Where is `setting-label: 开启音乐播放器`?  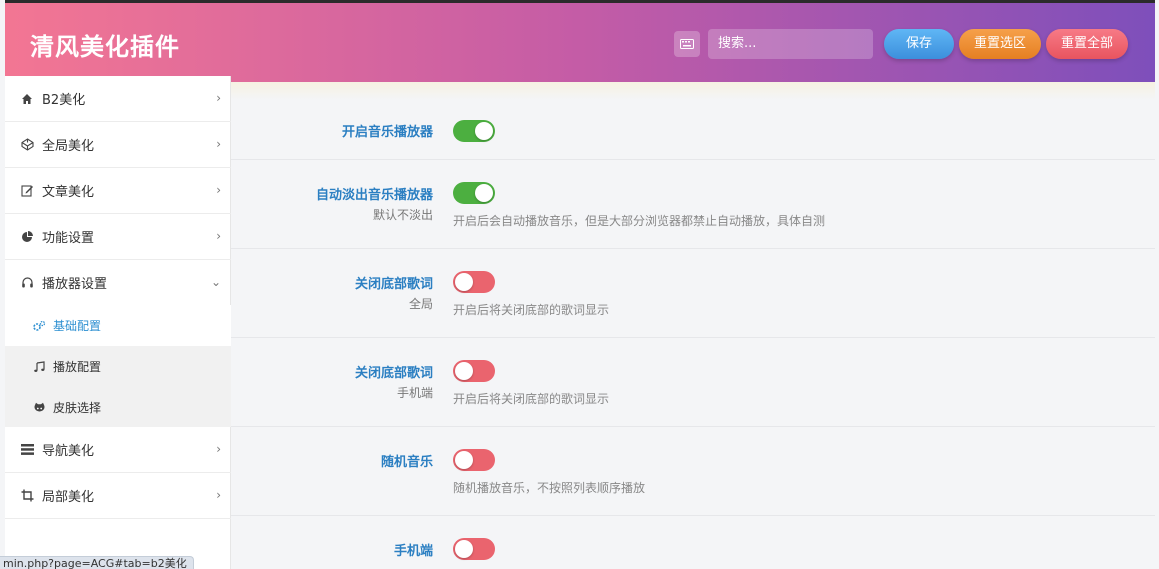
setting-label: 开启音乐播放器 is located at coordinates (387, 132).